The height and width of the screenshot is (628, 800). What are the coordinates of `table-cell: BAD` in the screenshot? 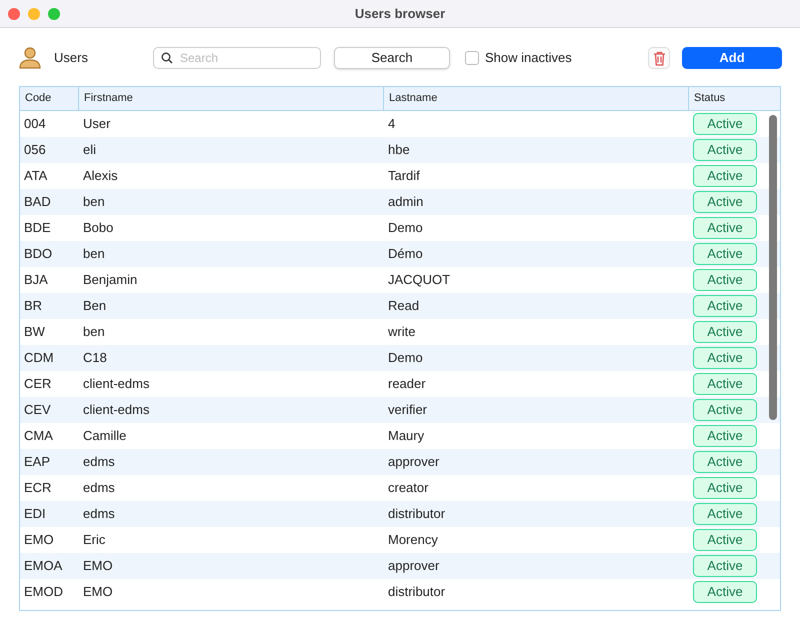 It's located at (37, 202).